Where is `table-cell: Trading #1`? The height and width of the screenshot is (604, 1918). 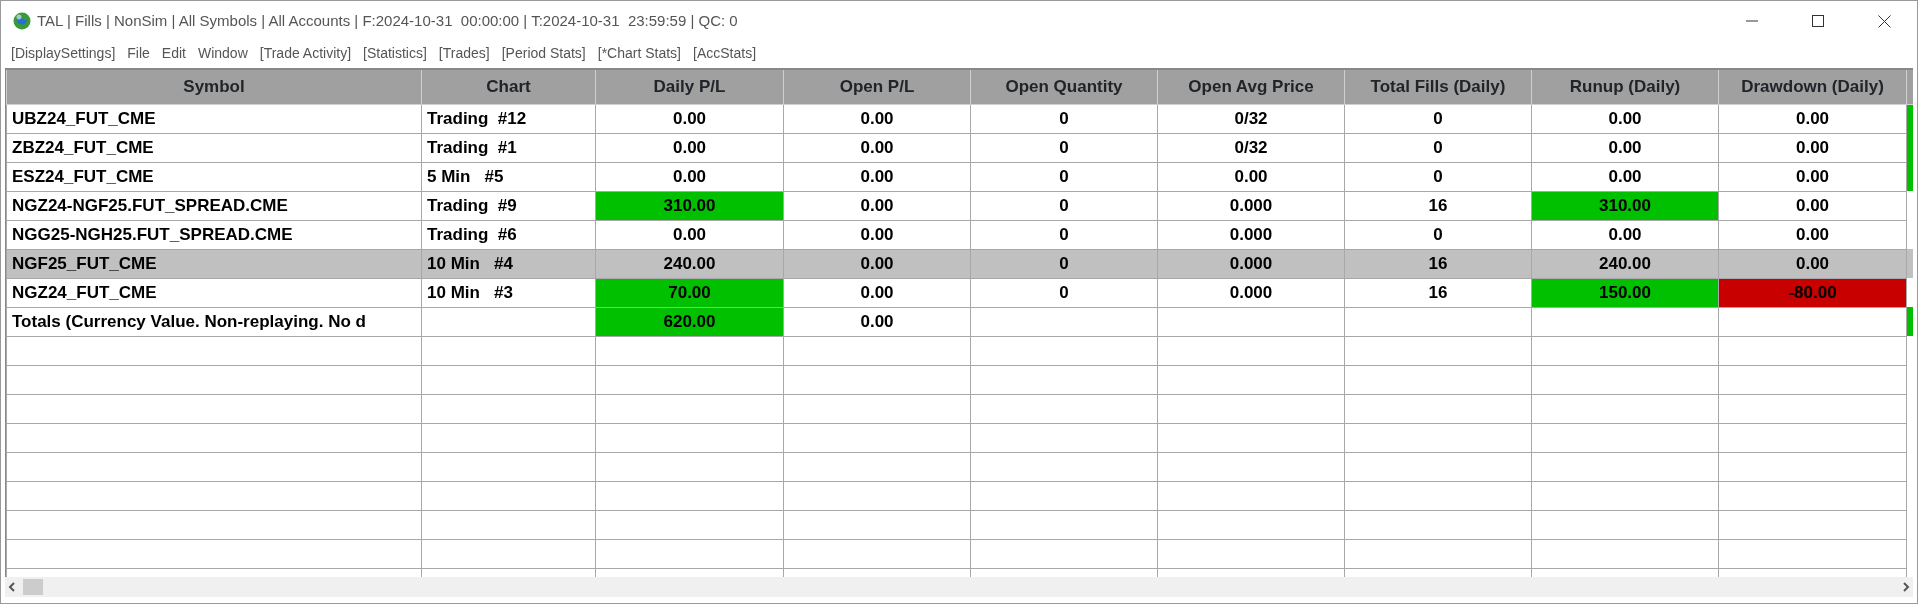 table-cell: Trading #1 is located at coordinates (508, 147).